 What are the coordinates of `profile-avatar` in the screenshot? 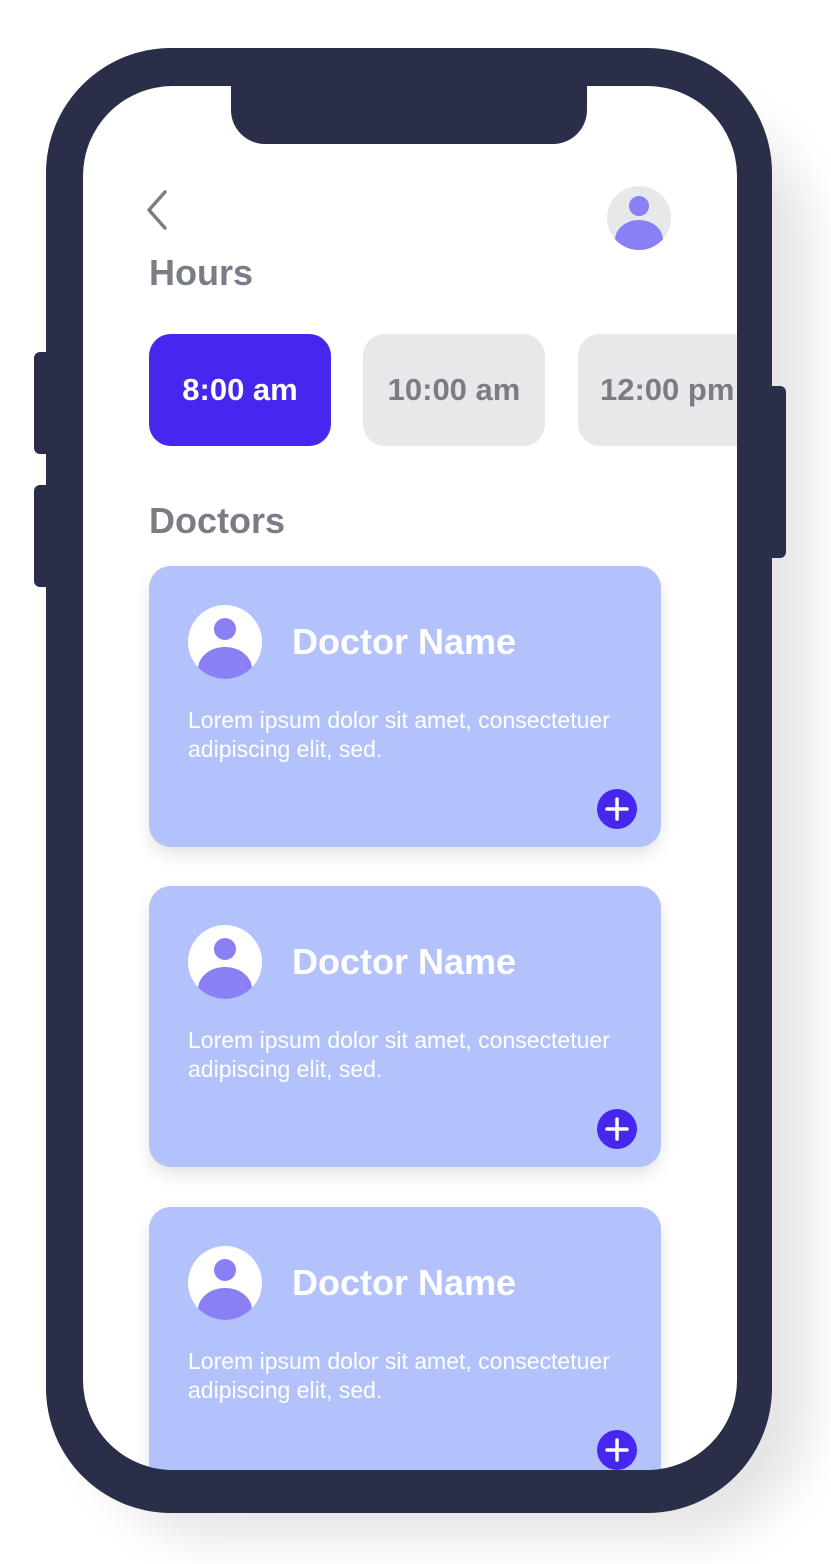 It's located at (639, 218).